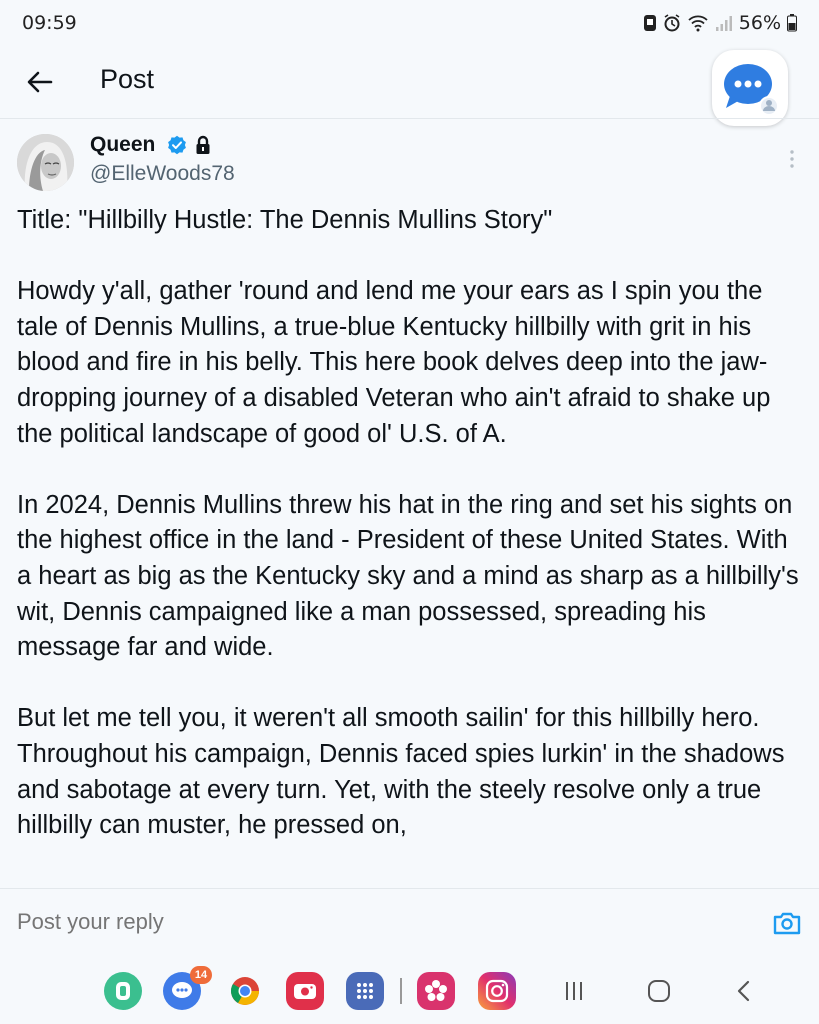 The width and height of the screenshot is (819, 1024). I want to click on status-time: 09:59, so click(49, 23).